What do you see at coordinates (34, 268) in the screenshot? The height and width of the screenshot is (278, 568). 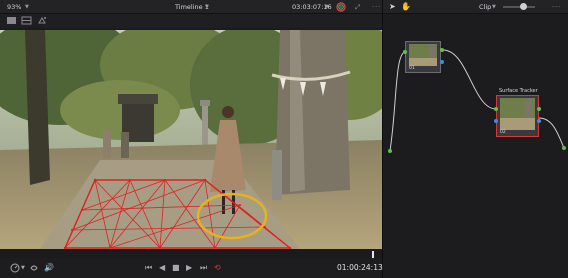 I see `loop-menu-icon` at bounding box center [34, 268].